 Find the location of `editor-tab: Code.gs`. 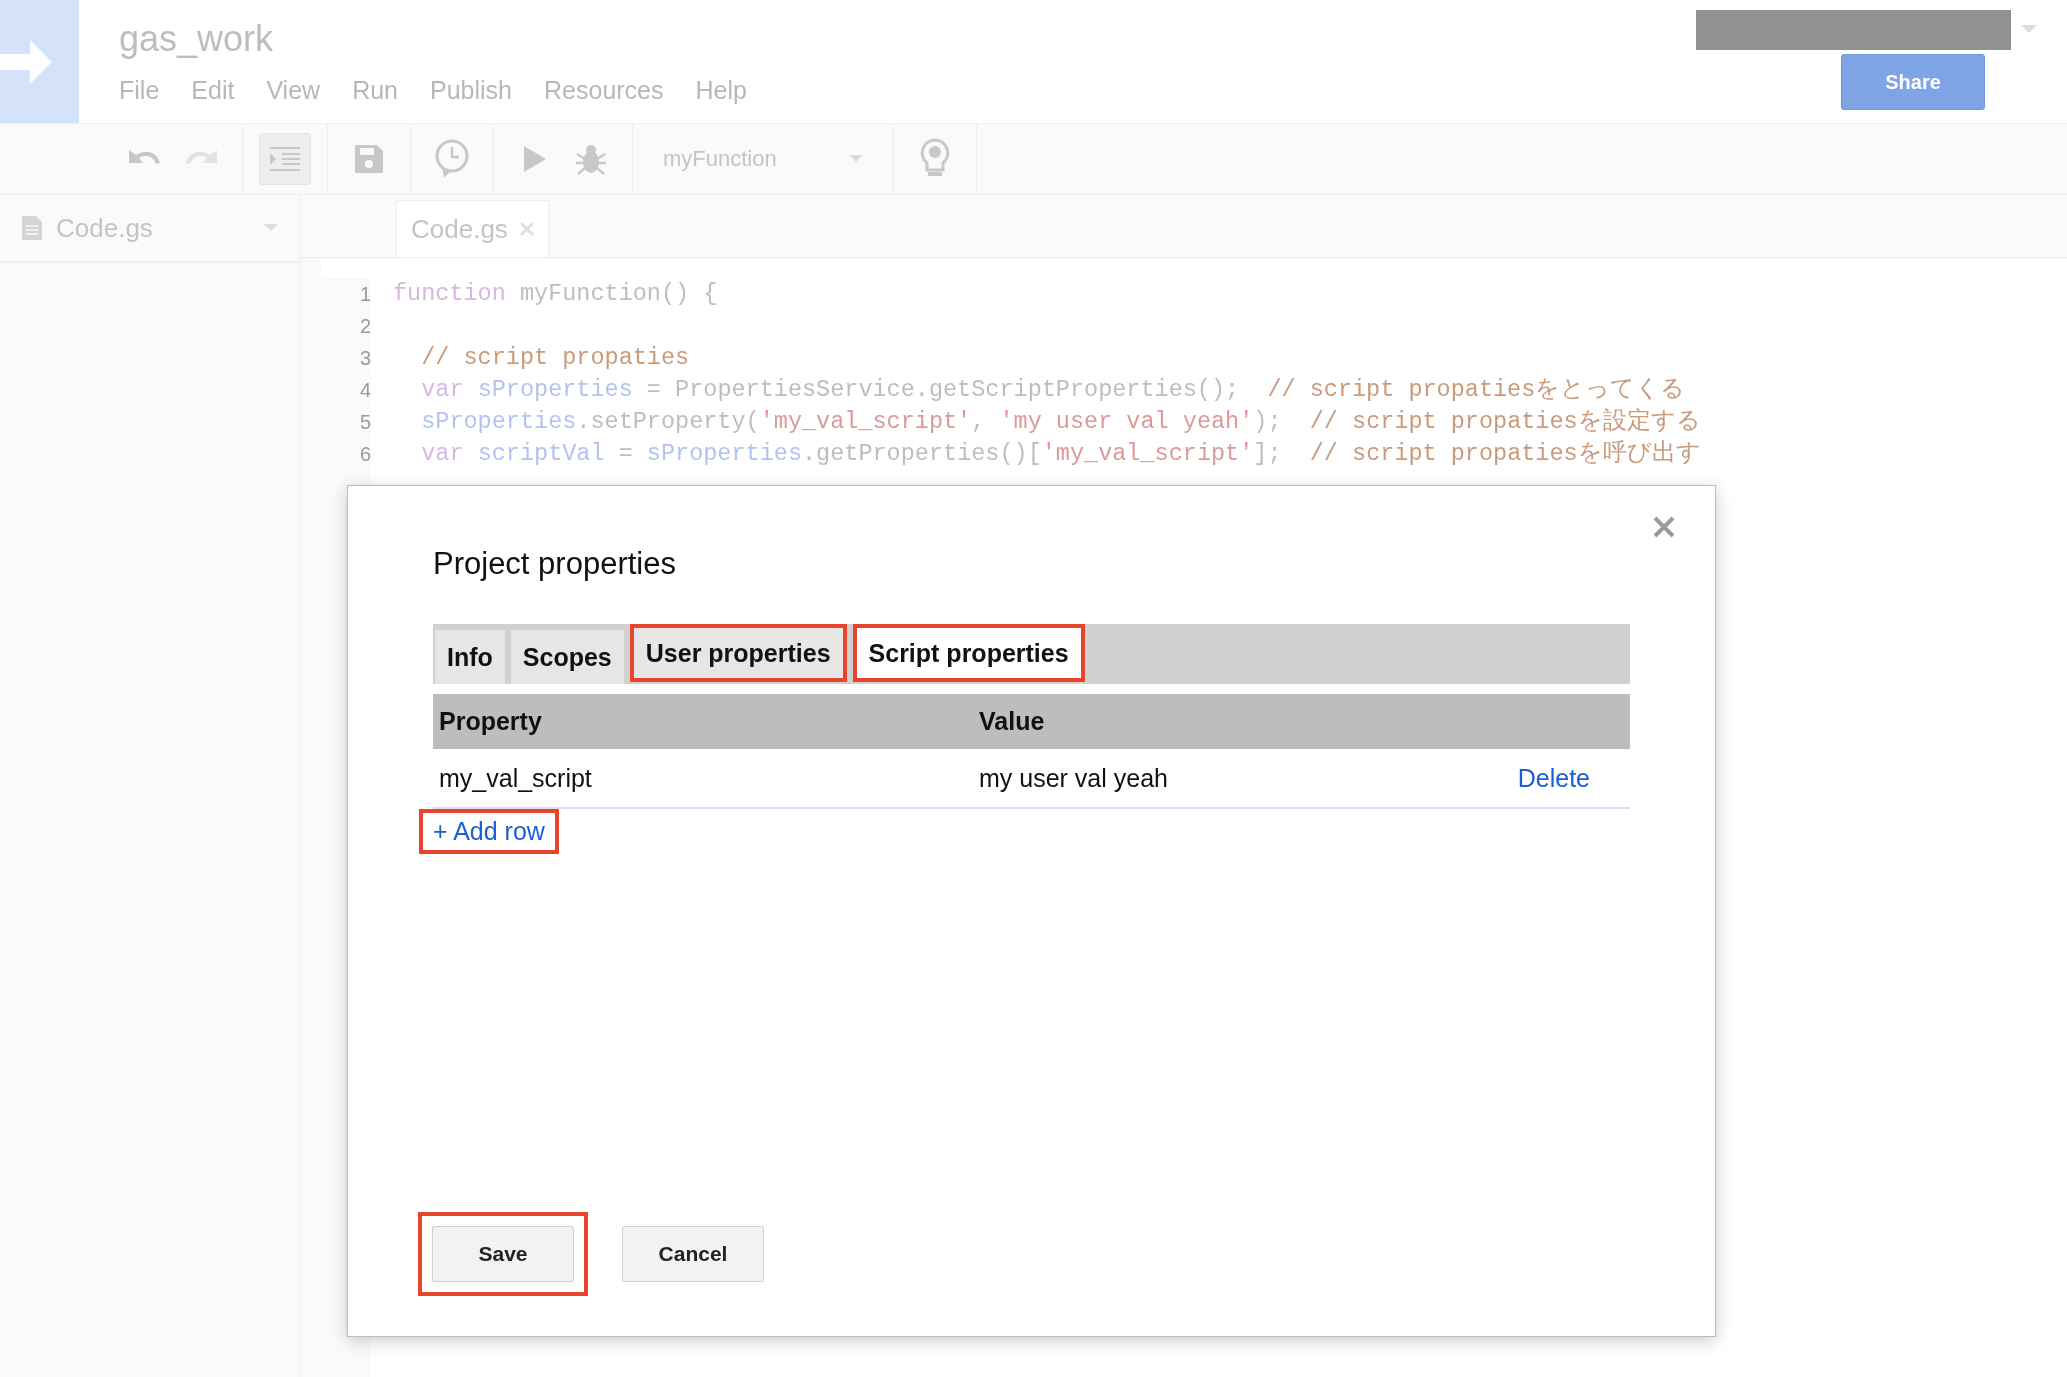

editor-tab: Code.gs is located at coordinates (472, 228).